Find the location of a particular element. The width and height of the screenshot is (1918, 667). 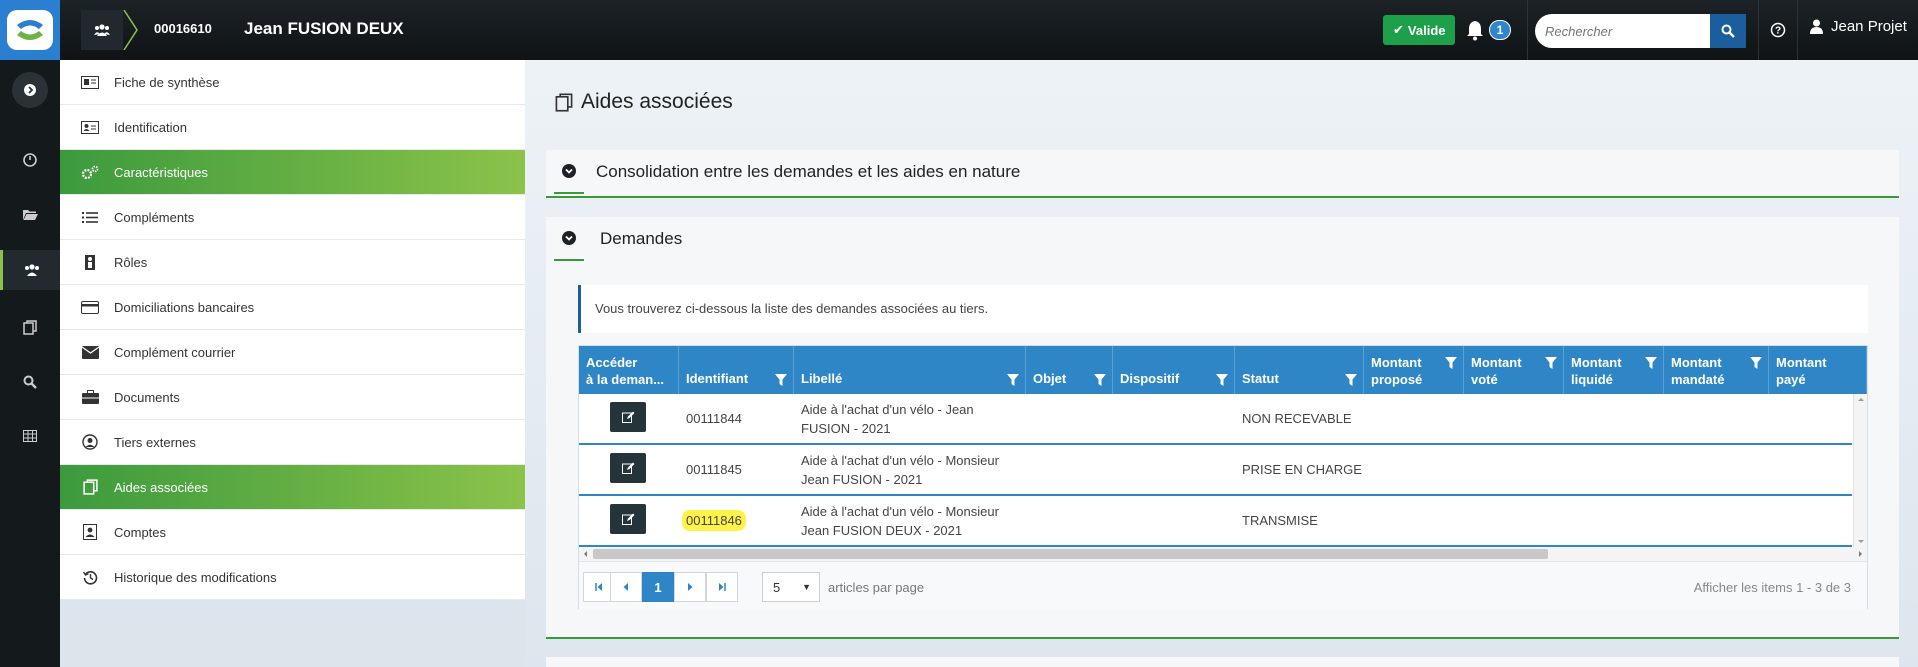

history-icon is located at coordinates (90, 577).